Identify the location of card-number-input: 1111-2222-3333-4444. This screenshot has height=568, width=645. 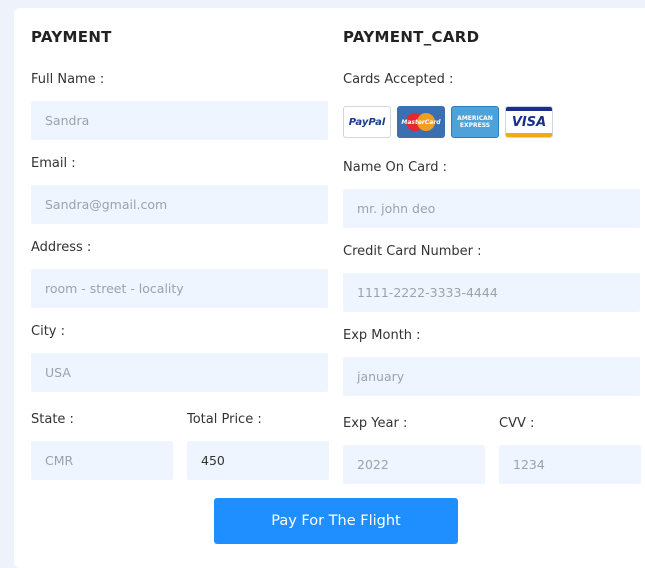
(491, 292).